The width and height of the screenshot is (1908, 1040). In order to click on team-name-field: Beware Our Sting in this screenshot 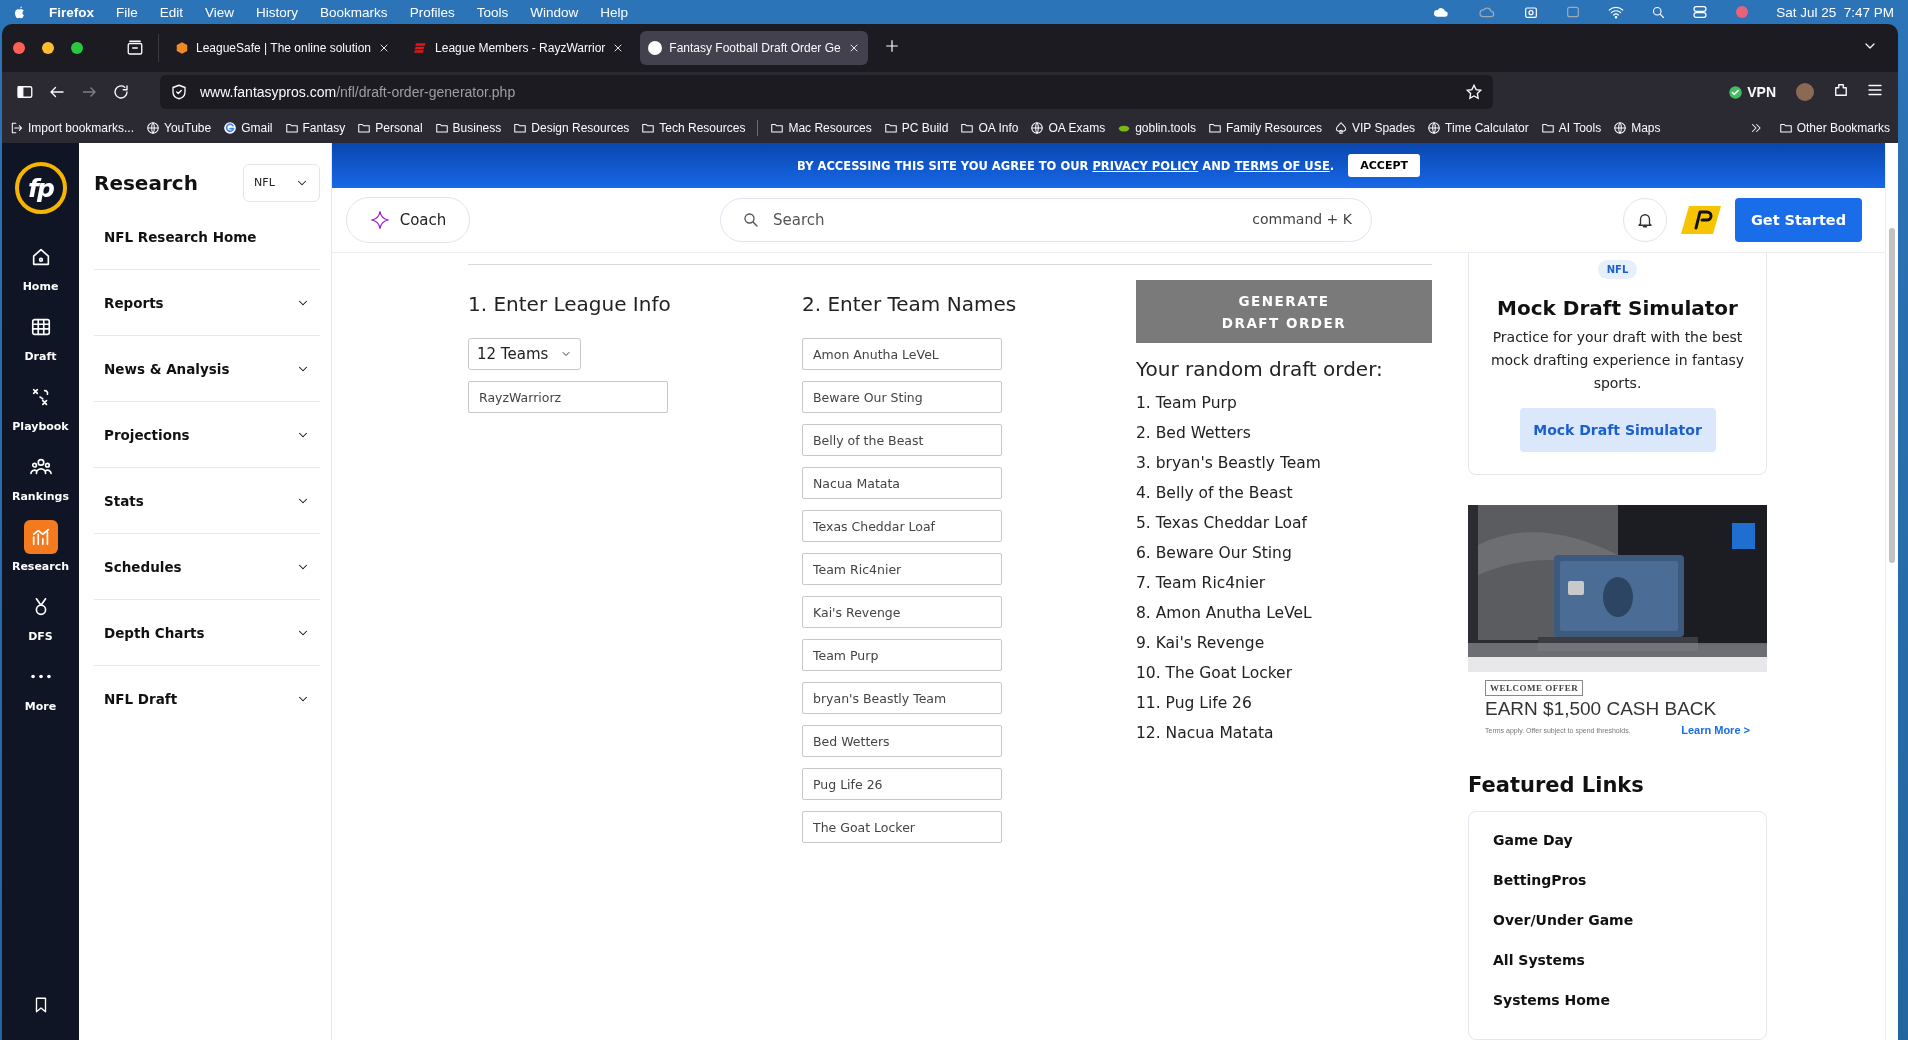, I will do `click(902, 397)`.